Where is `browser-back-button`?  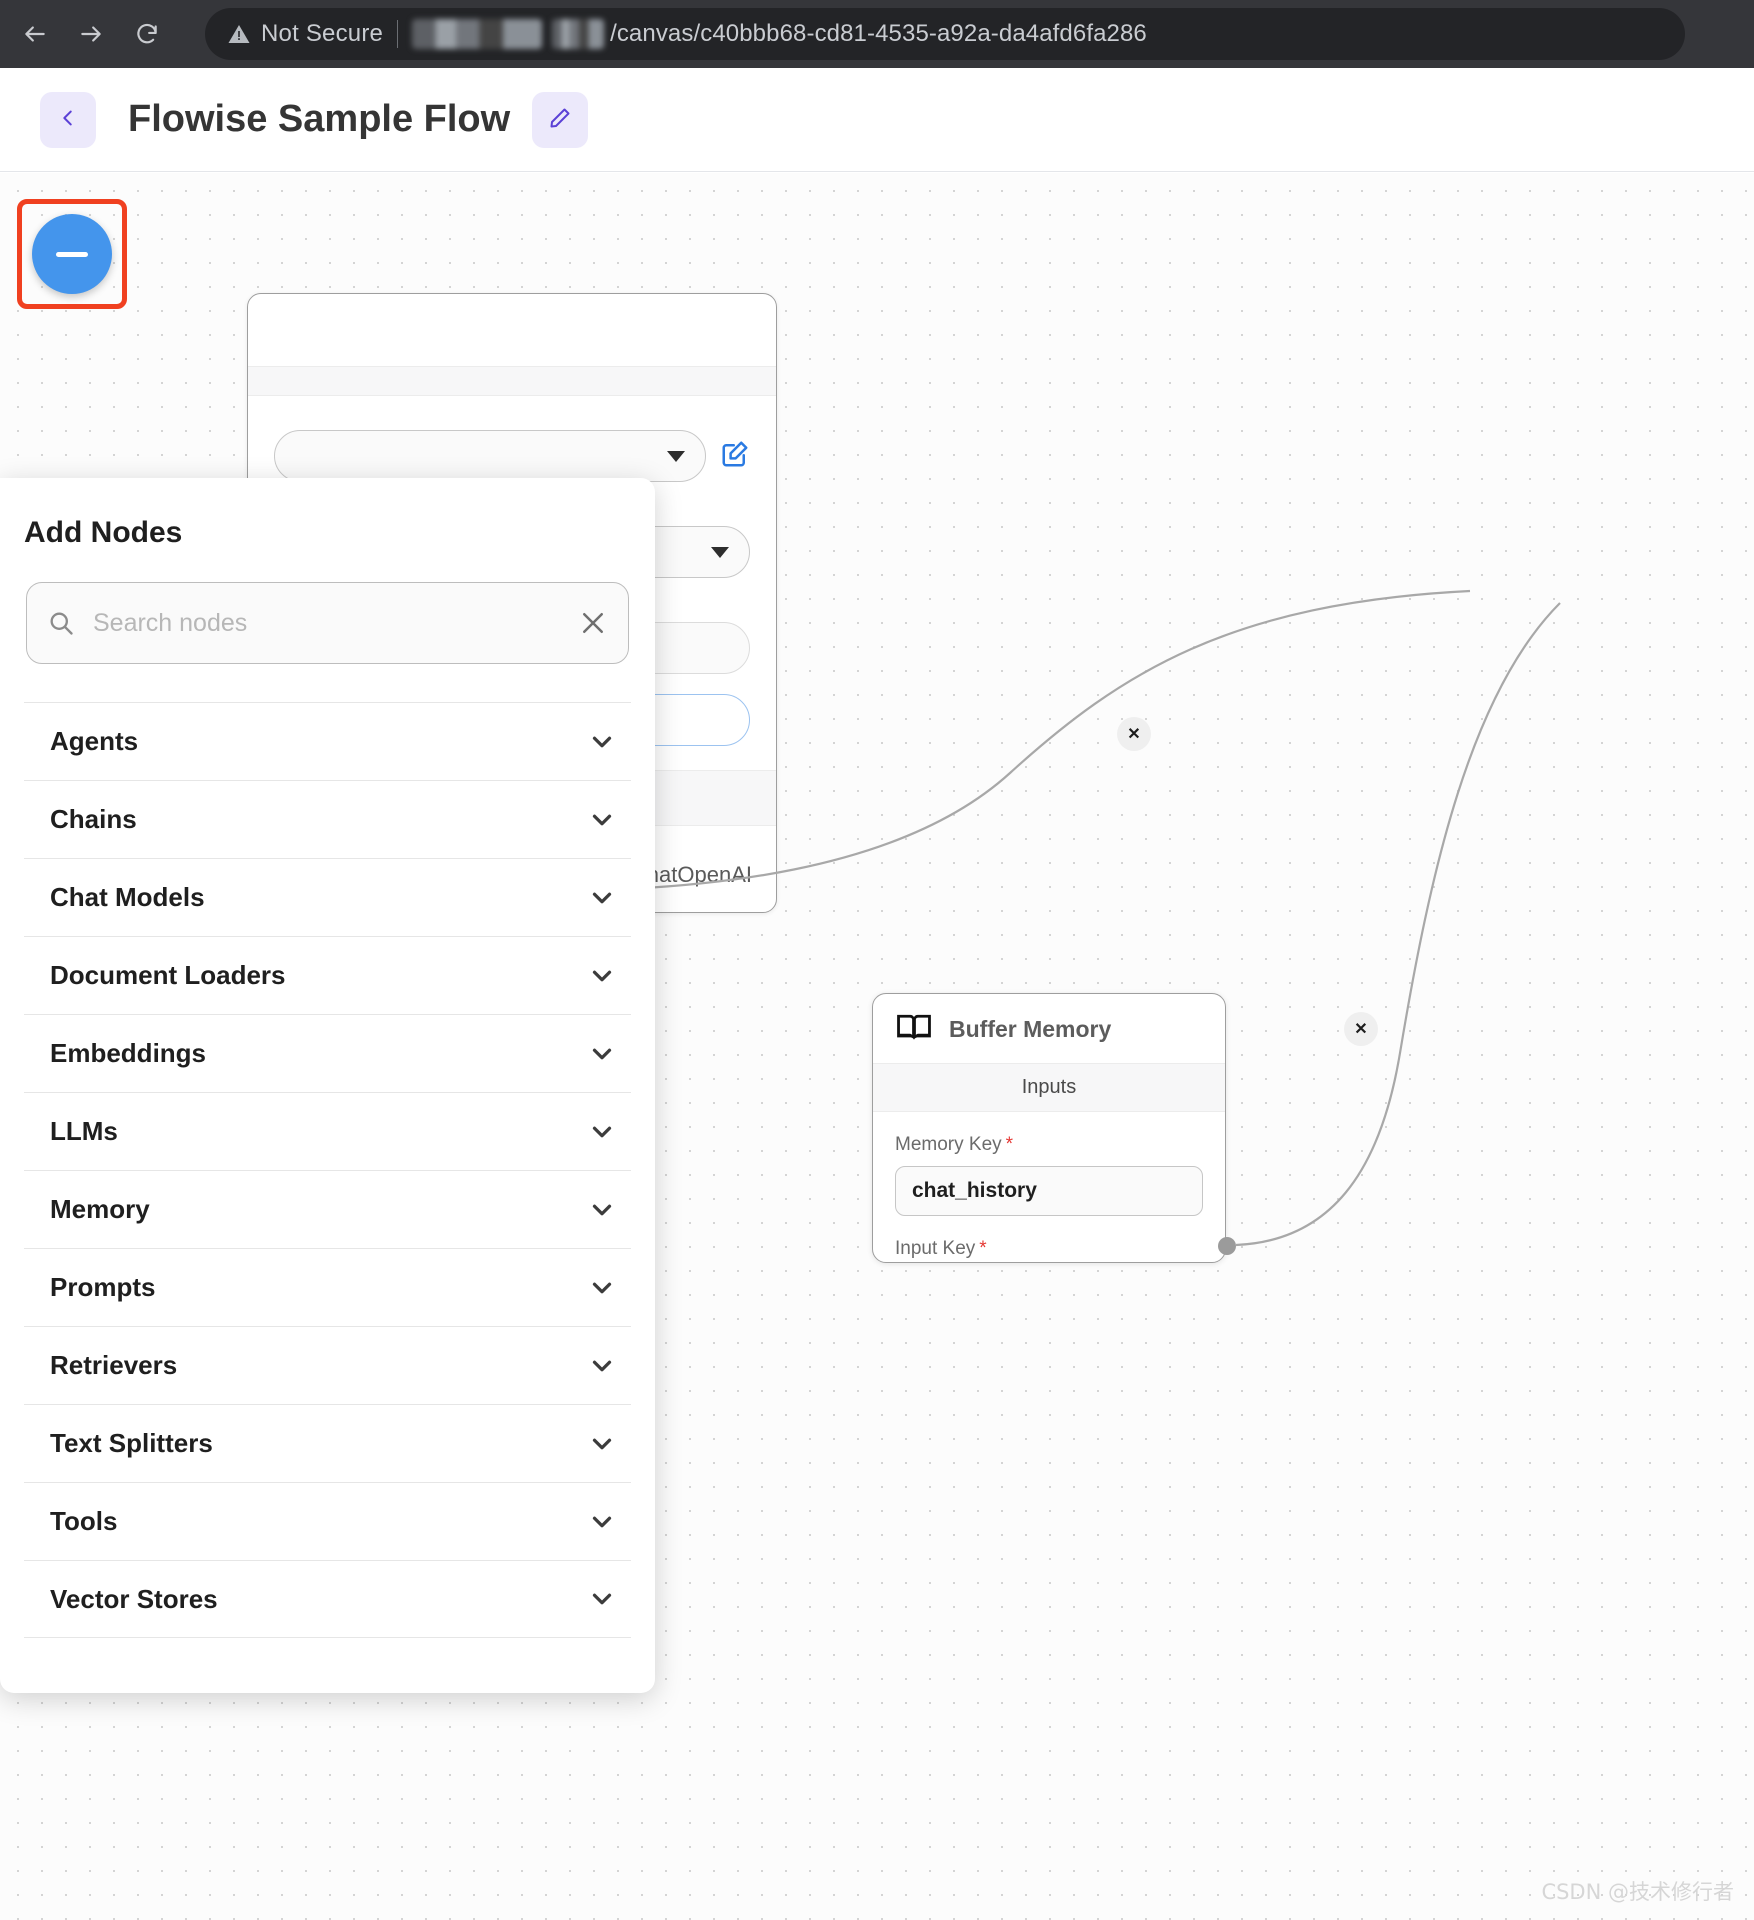 browser-back-button is located at coordinates (35, 34).